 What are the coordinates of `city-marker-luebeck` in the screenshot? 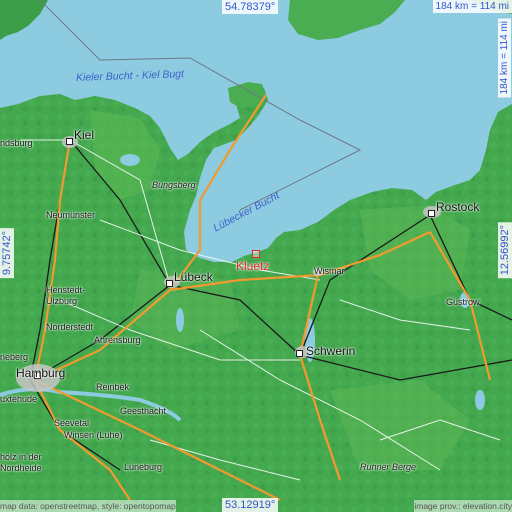 It's located at (169, 283).